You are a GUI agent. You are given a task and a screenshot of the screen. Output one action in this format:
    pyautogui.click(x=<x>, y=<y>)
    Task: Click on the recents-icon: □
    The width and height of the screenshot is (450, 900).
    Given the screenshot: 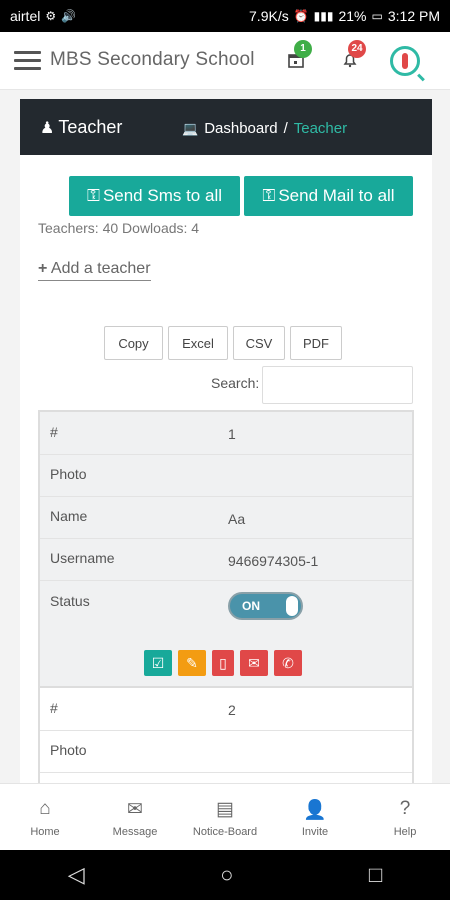 What is the action you would take?
    pyautogui.click(x=375, y=875)
    